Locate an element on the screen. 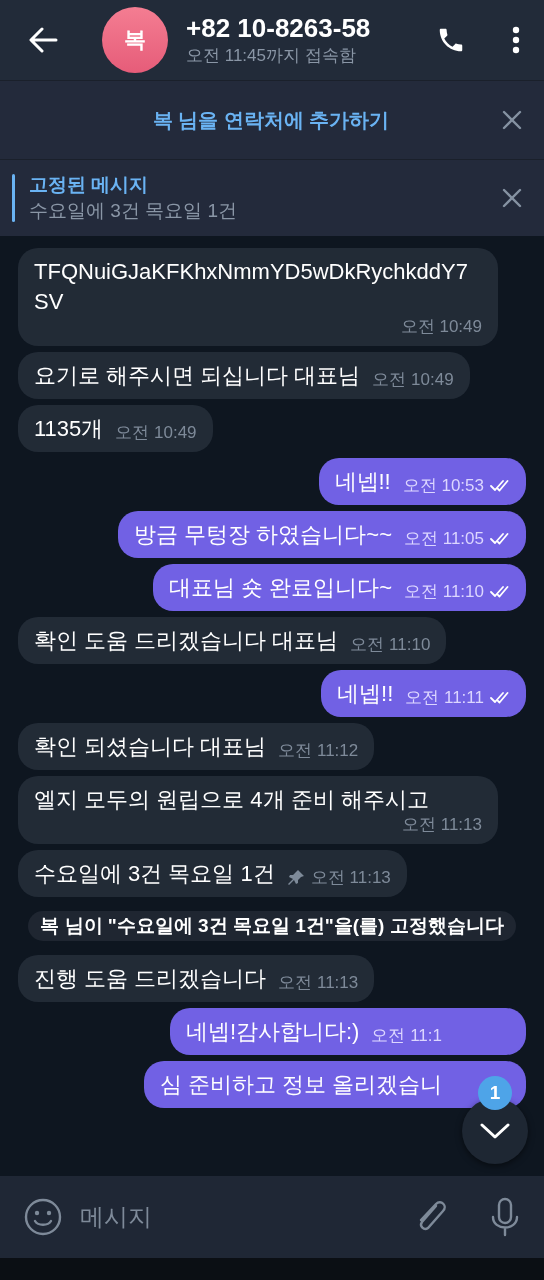 This screenshot has width=544, height=1280. message-text: 네넵!감사합니다:) is located at coordinates (272, 1032).